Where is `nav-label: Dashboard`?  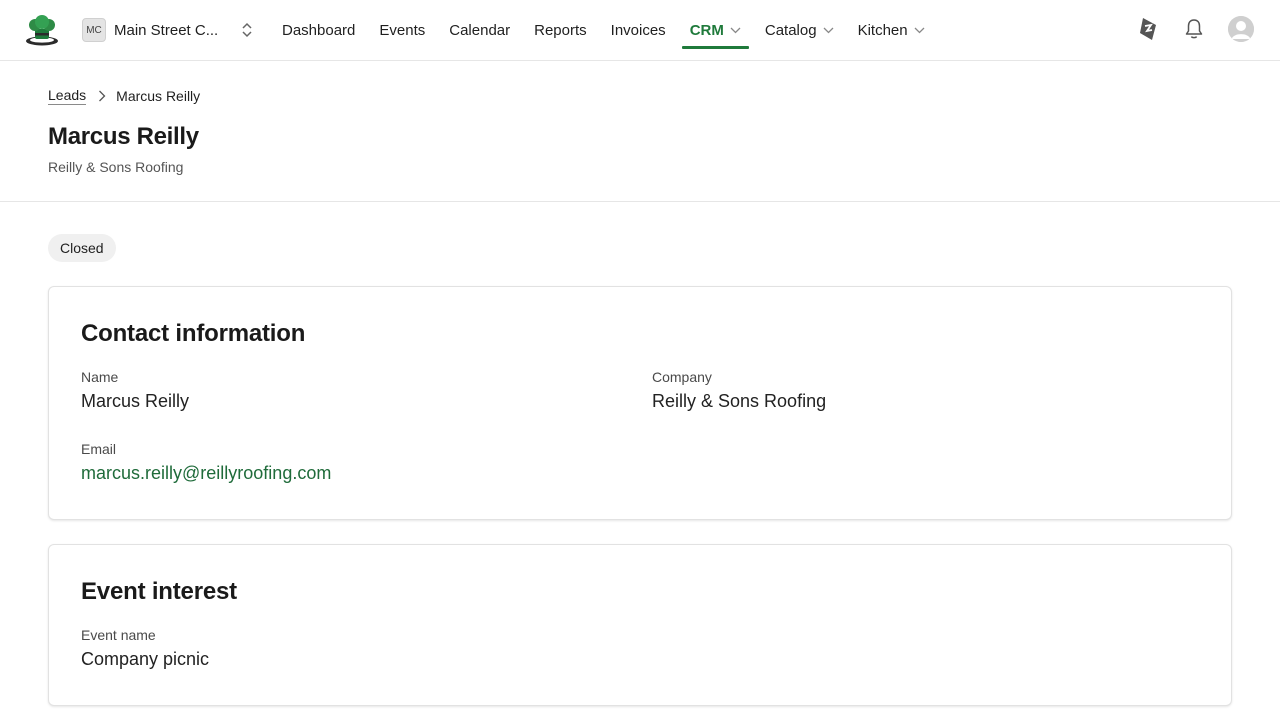
nav-label: Dashboard is located at coordinates (319, 30).